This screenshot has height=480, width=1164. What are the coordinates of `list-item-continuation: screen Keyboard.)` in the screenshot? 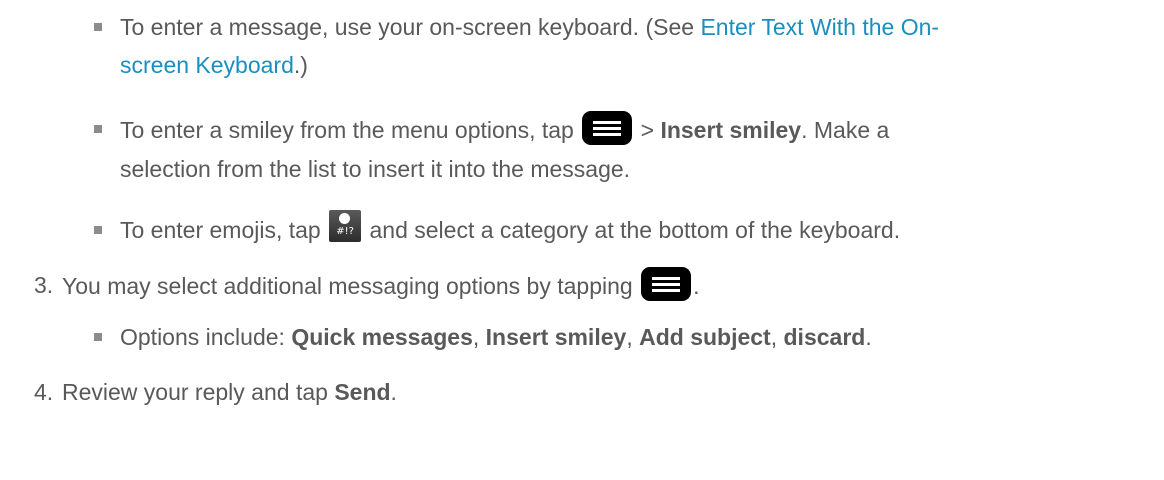 It's located at (214, 65).